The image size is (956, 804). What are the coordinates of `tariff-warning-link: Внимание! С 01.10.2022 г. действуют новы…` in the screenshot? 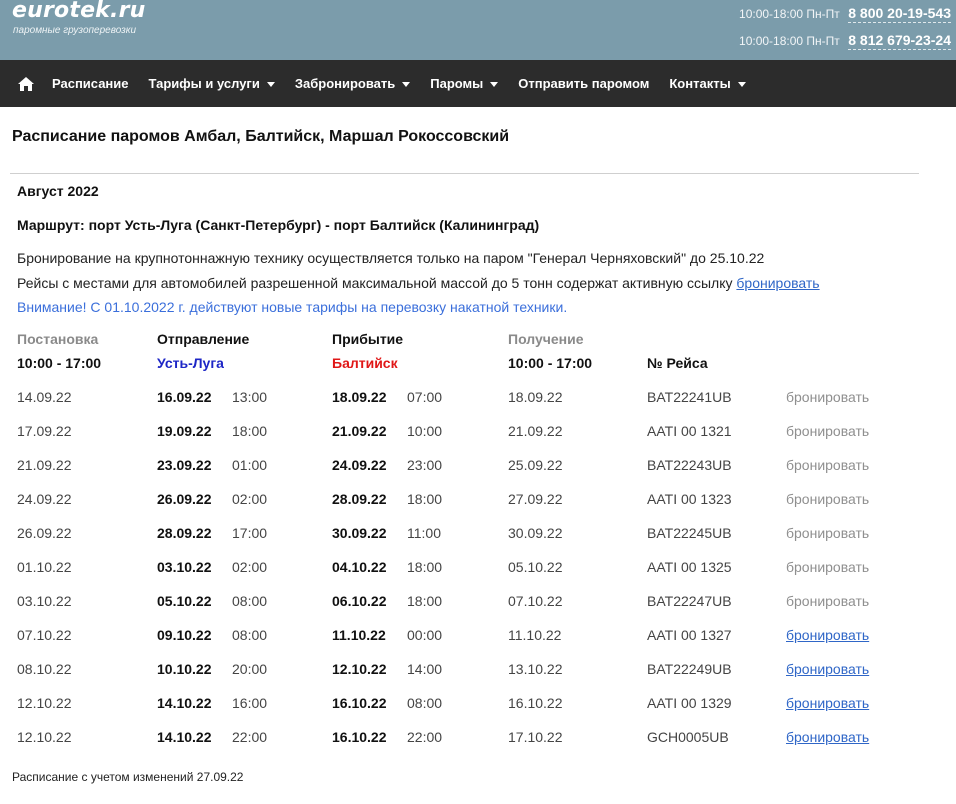 It's located at (292, 307).